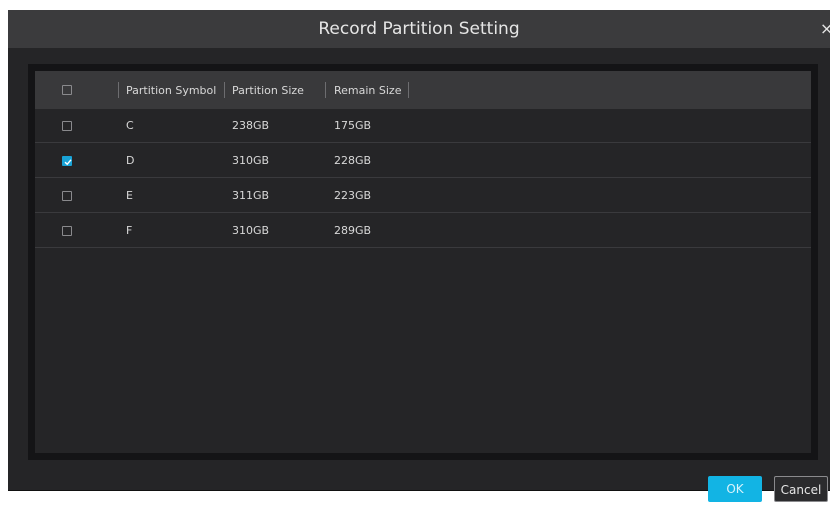 Image resolution: width=830 pixels, height=519 pixels. I want to click on dialog-titlebar: Record Partition Setting ×, so click(419, 29).